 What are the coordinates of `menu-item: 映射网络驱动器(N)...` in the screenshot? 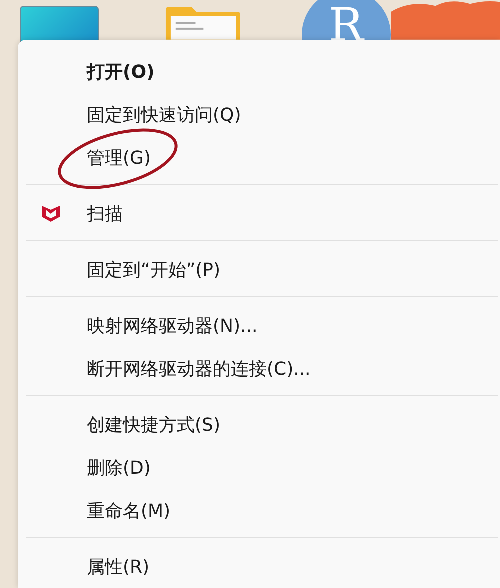 It's located at (172, 326).